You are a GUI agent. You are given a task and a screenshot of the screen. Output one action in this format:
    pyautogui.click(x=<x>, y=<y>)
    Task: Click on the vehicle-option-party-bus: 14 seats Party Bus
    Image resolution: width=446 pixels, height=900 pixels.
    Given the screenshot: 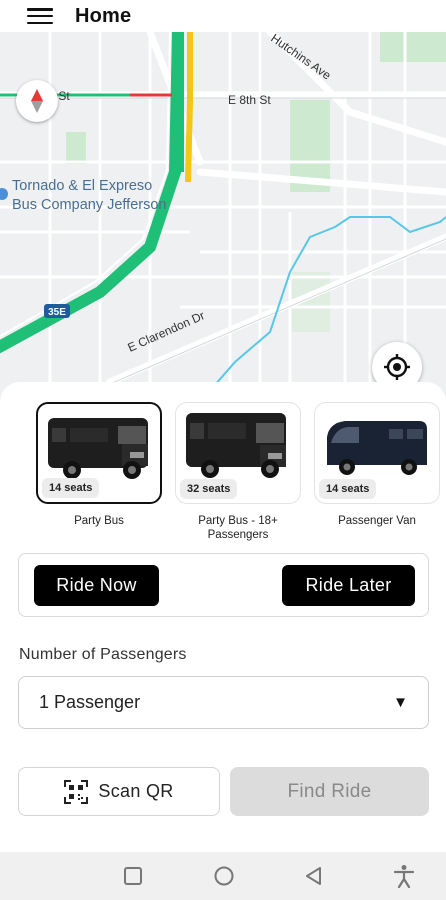 What is the action you would take?
    pyautogui.click(x=99, y=465)
    